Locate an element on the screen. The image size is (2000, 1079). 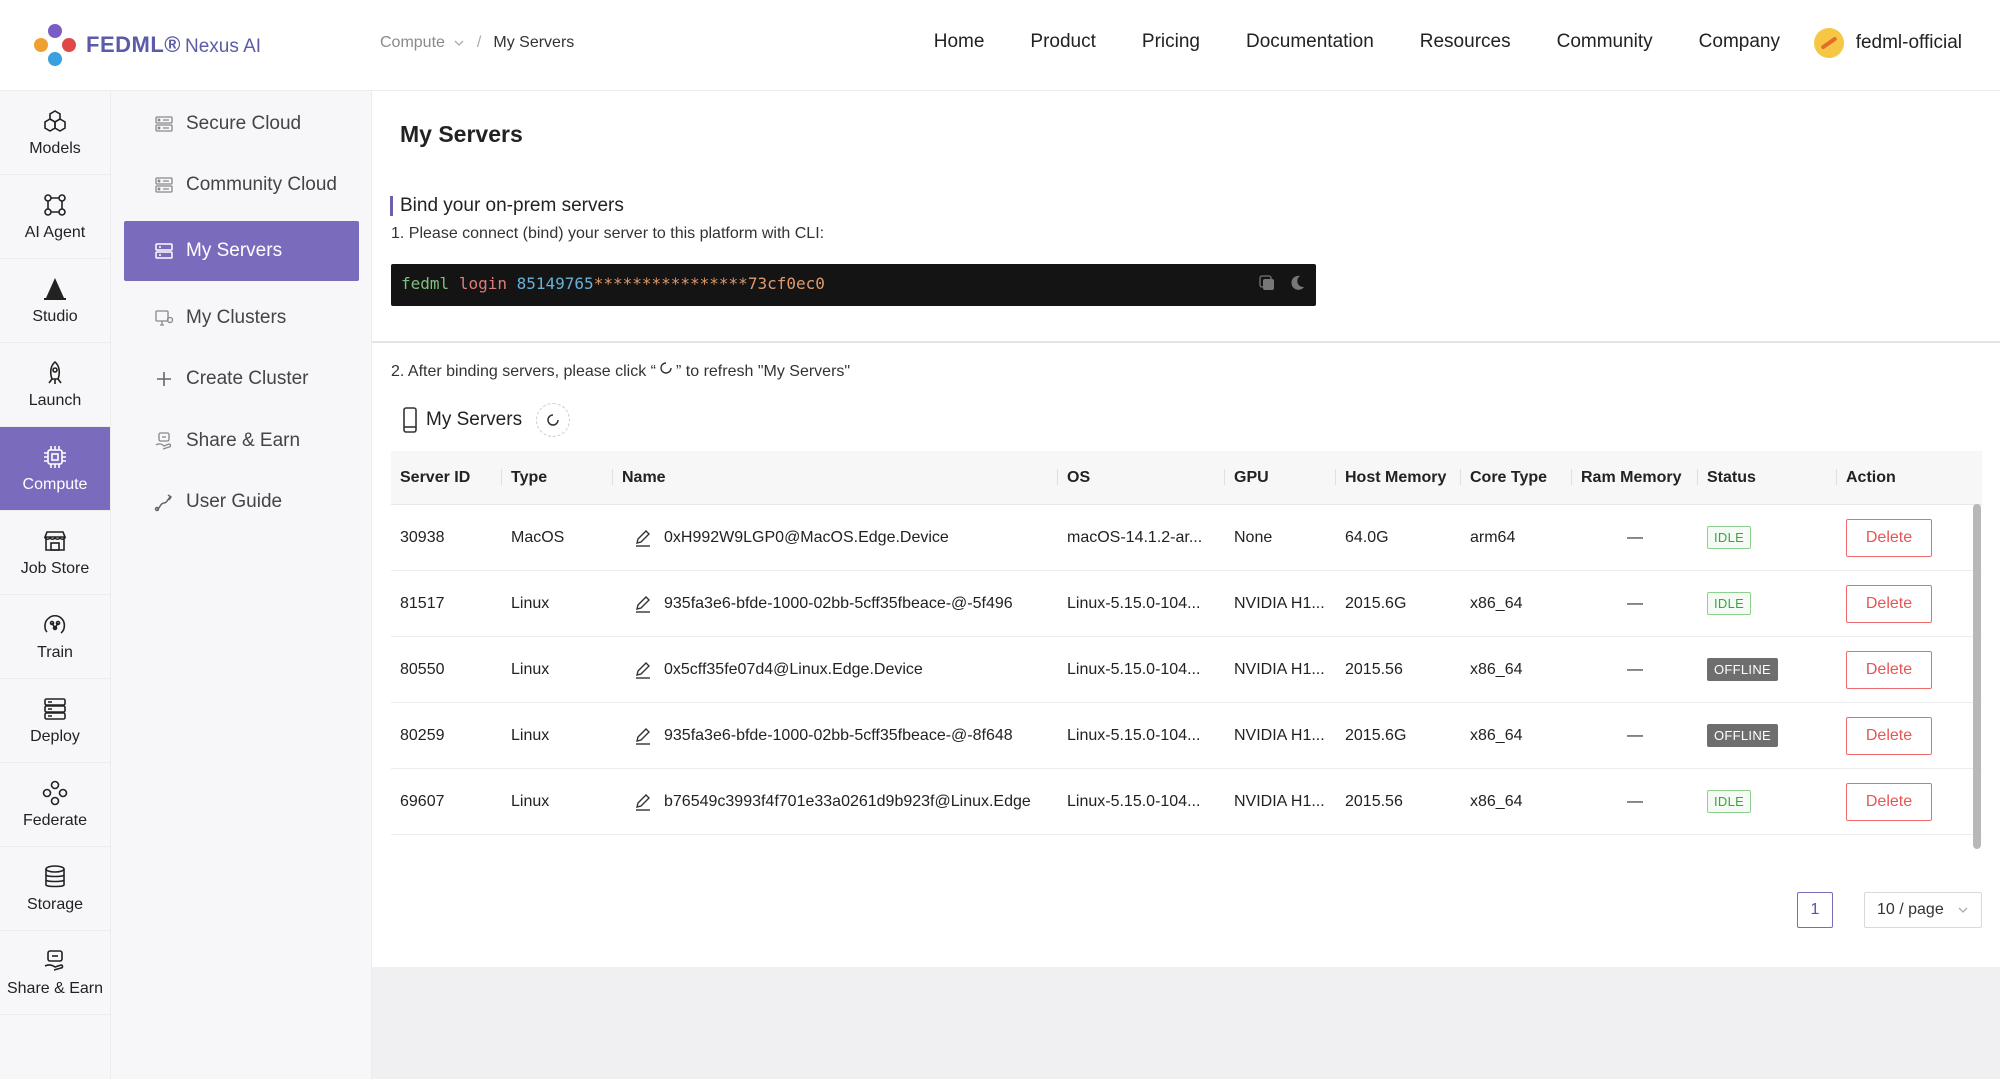
breadcrumb-parent: Compute is located at coordinates (412, 43).